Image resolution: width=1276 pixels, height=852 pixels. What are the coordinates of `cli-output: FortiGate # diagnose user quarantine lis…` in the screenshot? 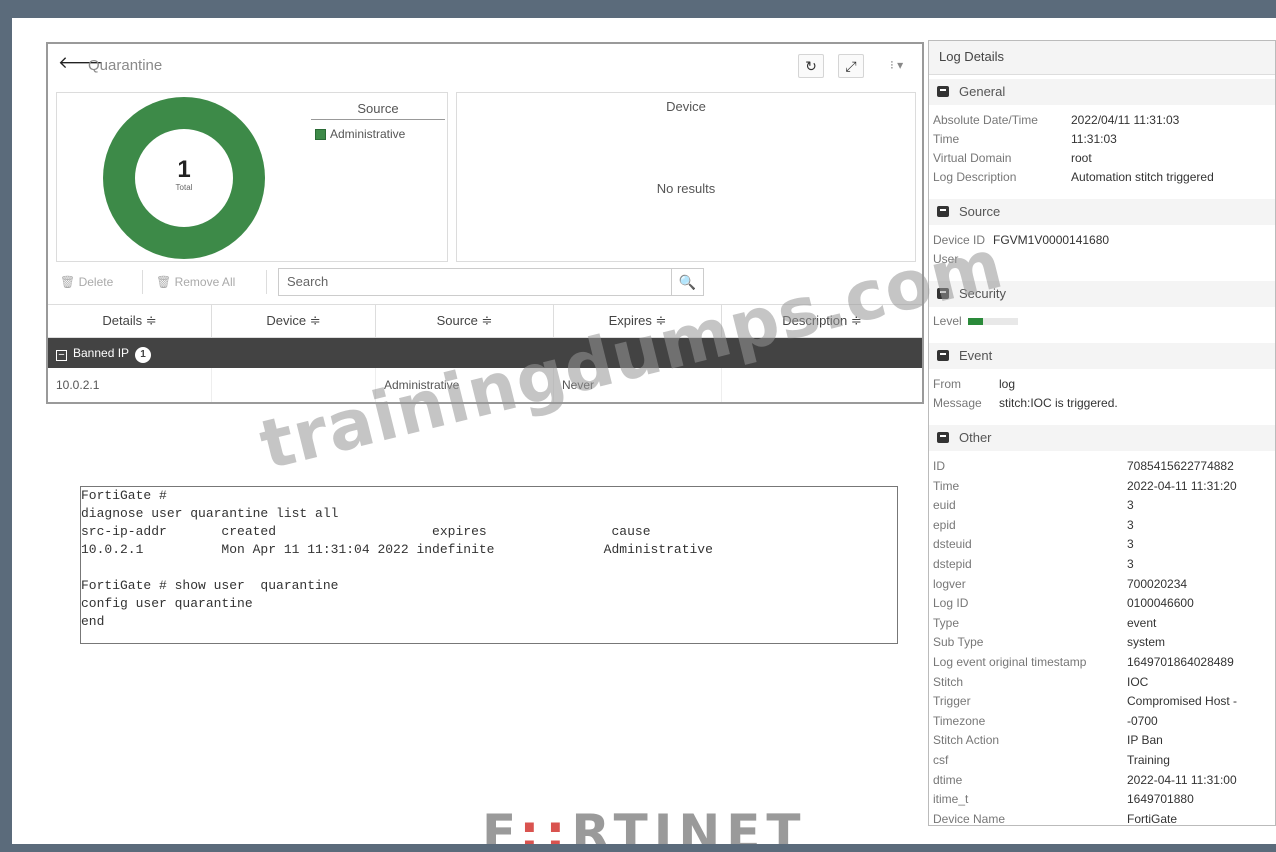 It's located at (489, 565).